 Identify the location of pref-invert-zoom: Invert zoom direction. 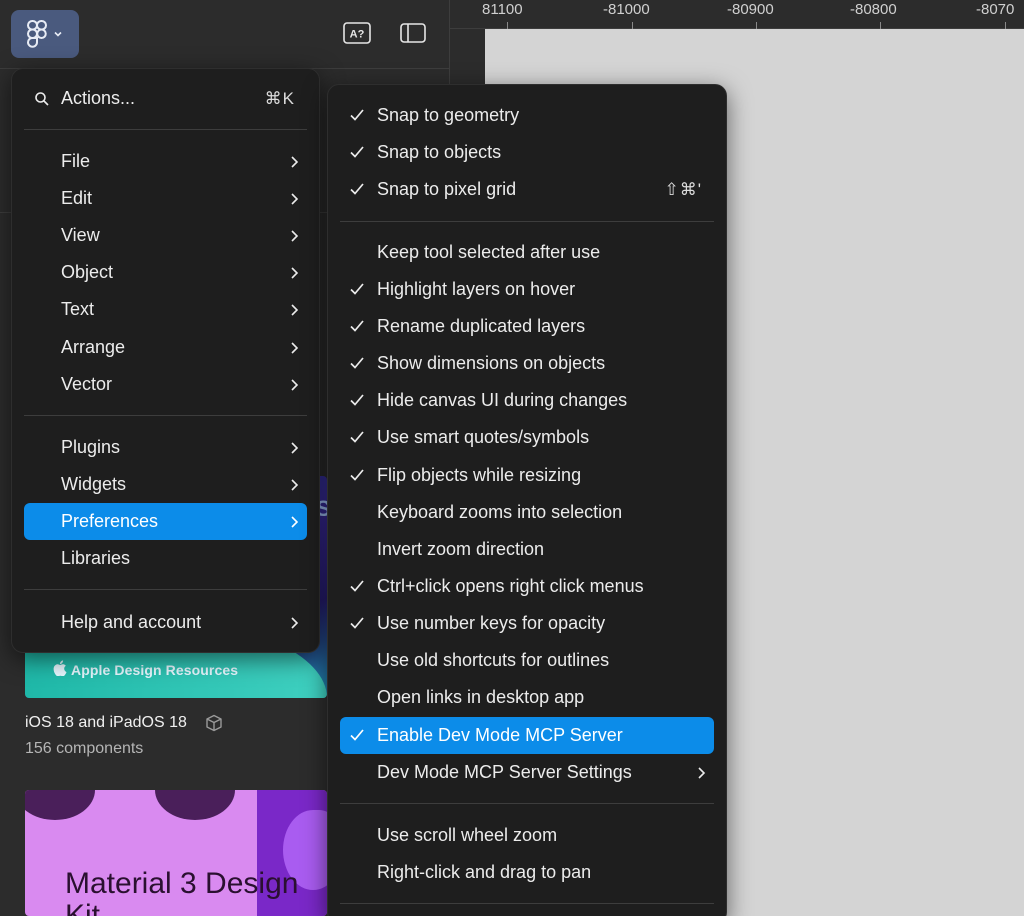
(527, 549).